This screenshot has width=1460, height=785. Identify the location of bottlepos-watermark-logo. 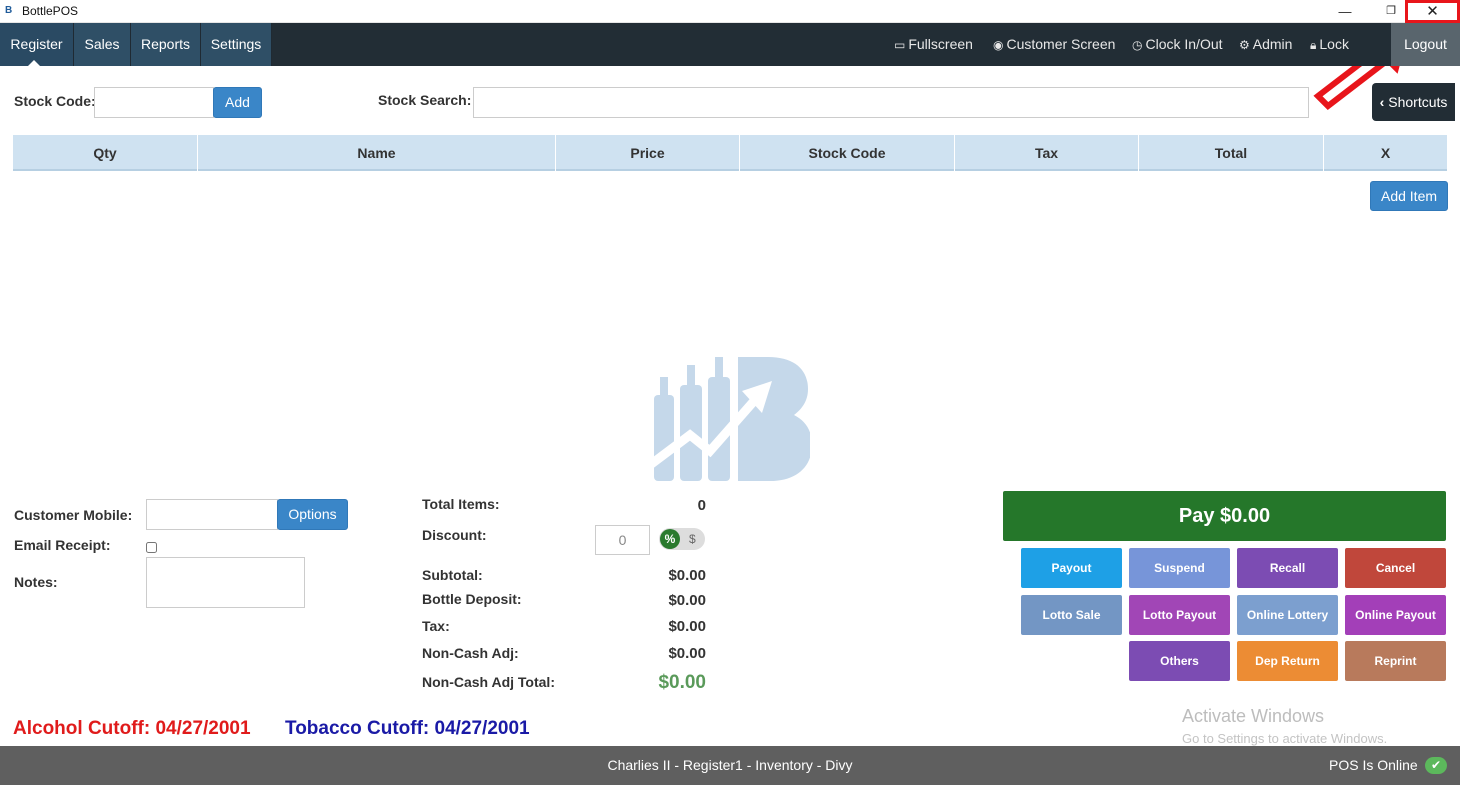
(730, 419).